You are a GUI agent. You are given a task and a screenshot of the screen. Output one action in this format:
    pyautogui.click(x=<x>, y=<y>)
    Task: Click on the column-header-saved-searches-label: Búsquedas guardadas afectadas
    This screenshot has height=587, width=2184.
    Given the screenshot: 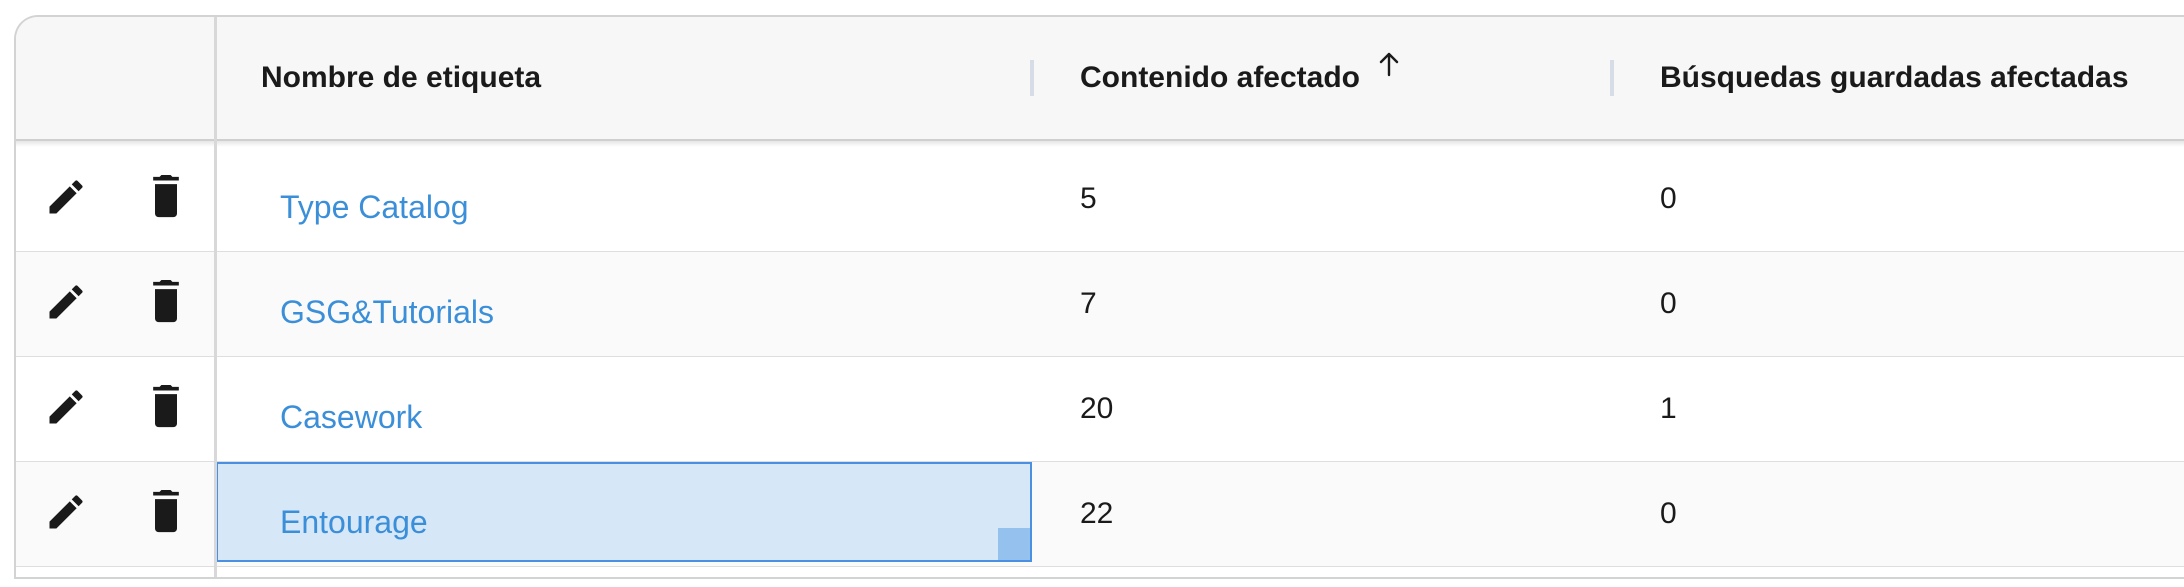 What is the action you would take?
    pyautogui.click(x=1894, y=77)
    